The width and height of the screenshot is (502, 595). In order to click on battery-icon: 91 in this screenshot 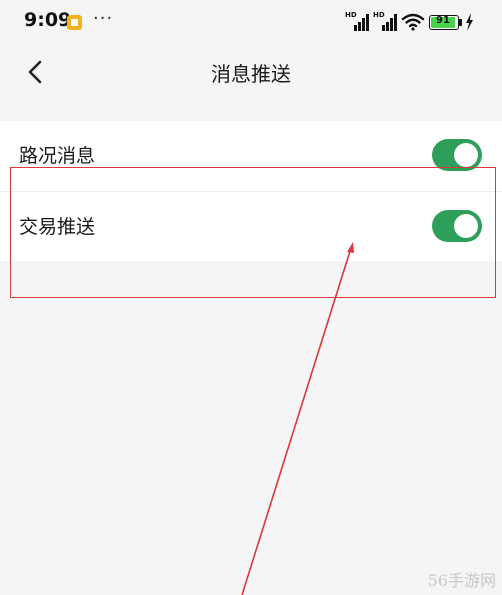, I will do `click(444, 22)`.